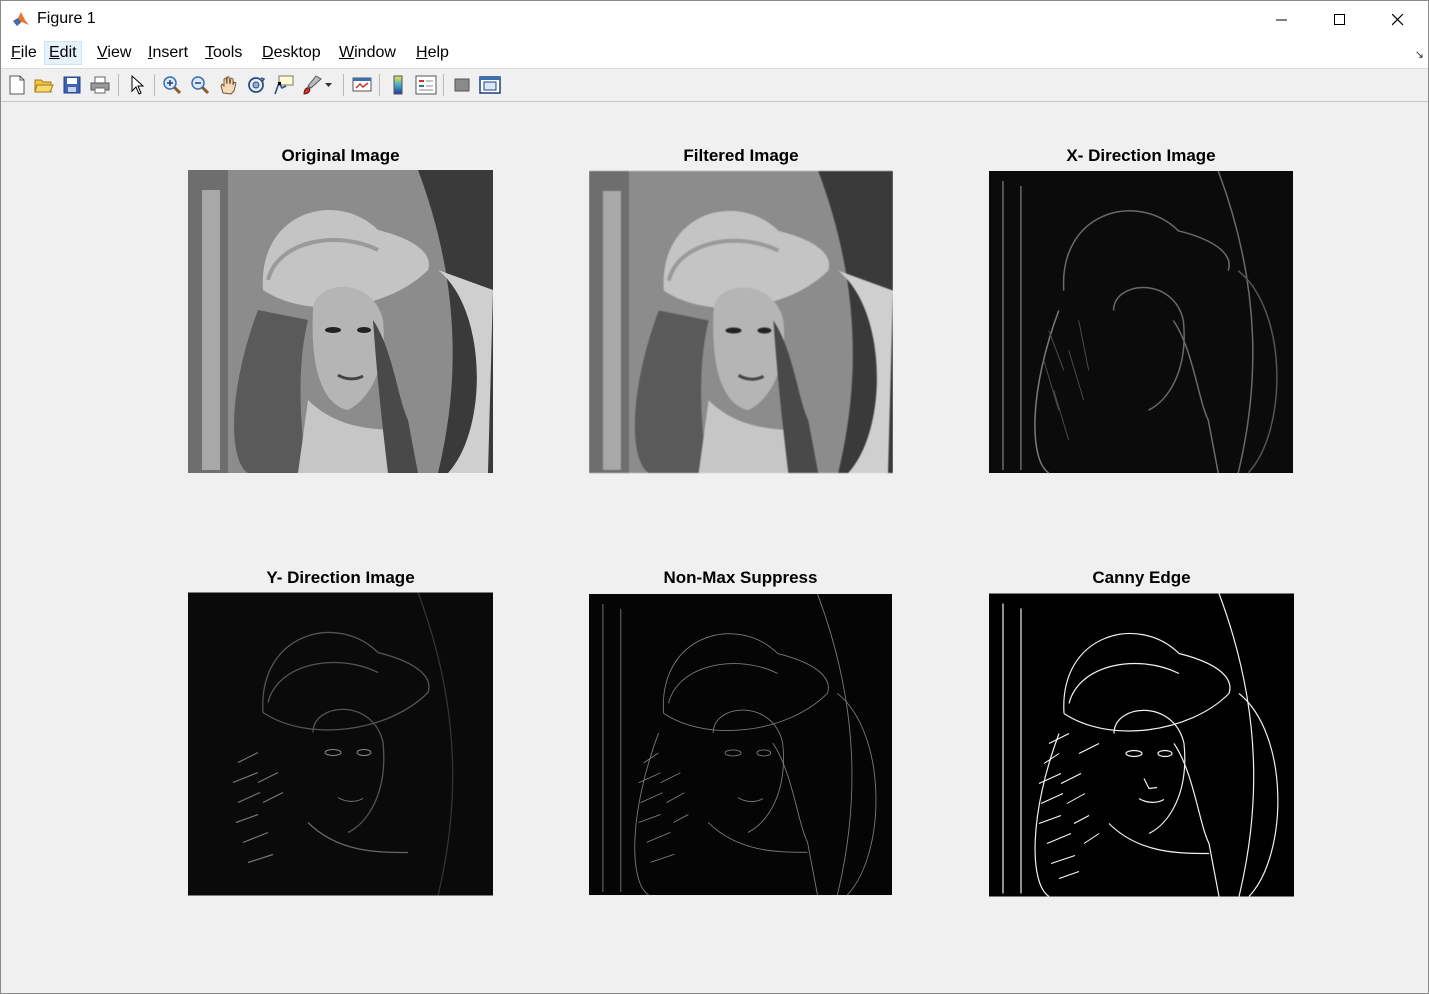 This screenshot has width=1429, height=994. Describe the element at coordinates (1141, 155) in the screenshot. I see `subplot-title-xdirection: X- Direction Image` at that location.